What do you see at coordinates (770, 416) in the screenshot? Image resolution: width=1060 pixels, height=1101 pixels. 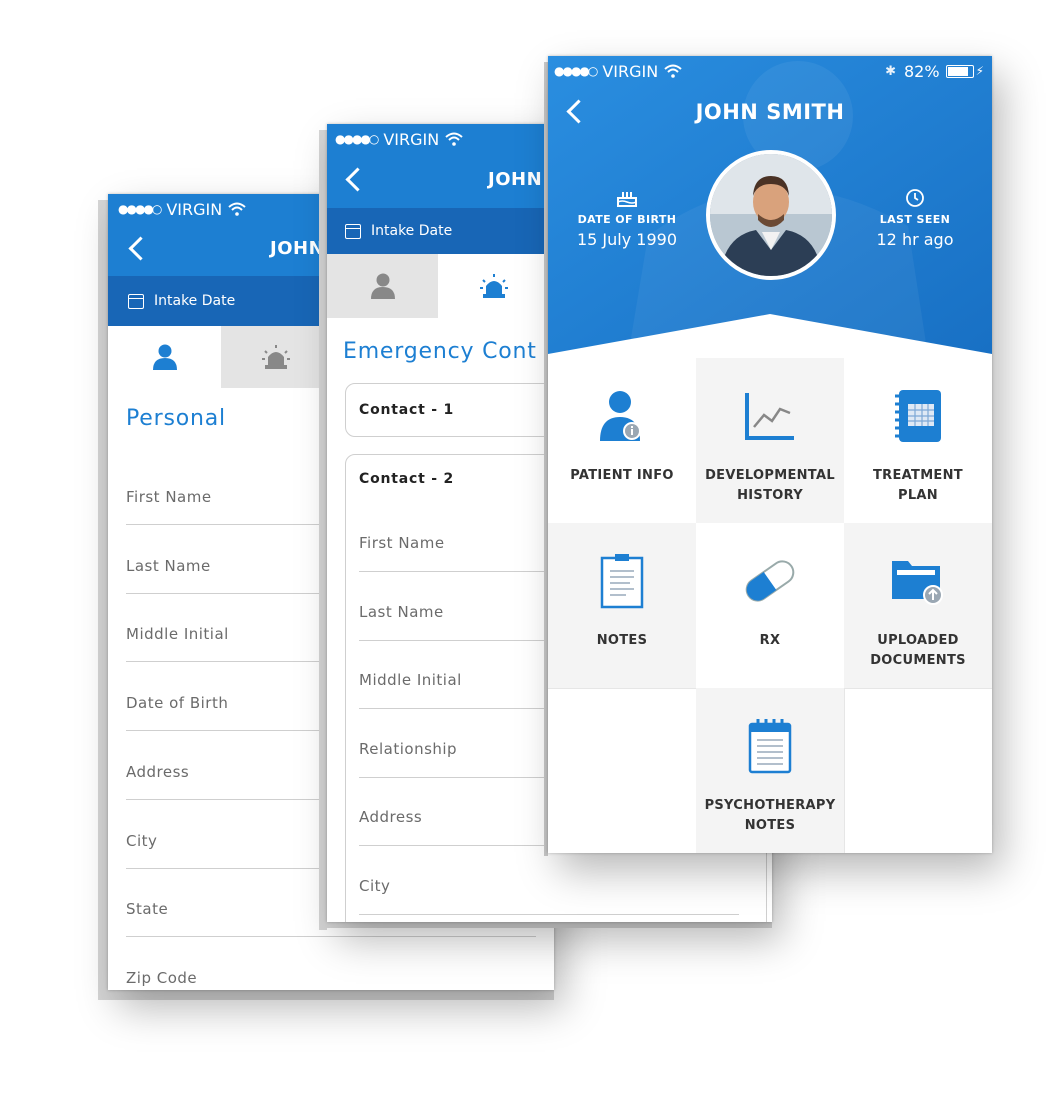 I see `chart-icon` at bounding box center [770, 416].